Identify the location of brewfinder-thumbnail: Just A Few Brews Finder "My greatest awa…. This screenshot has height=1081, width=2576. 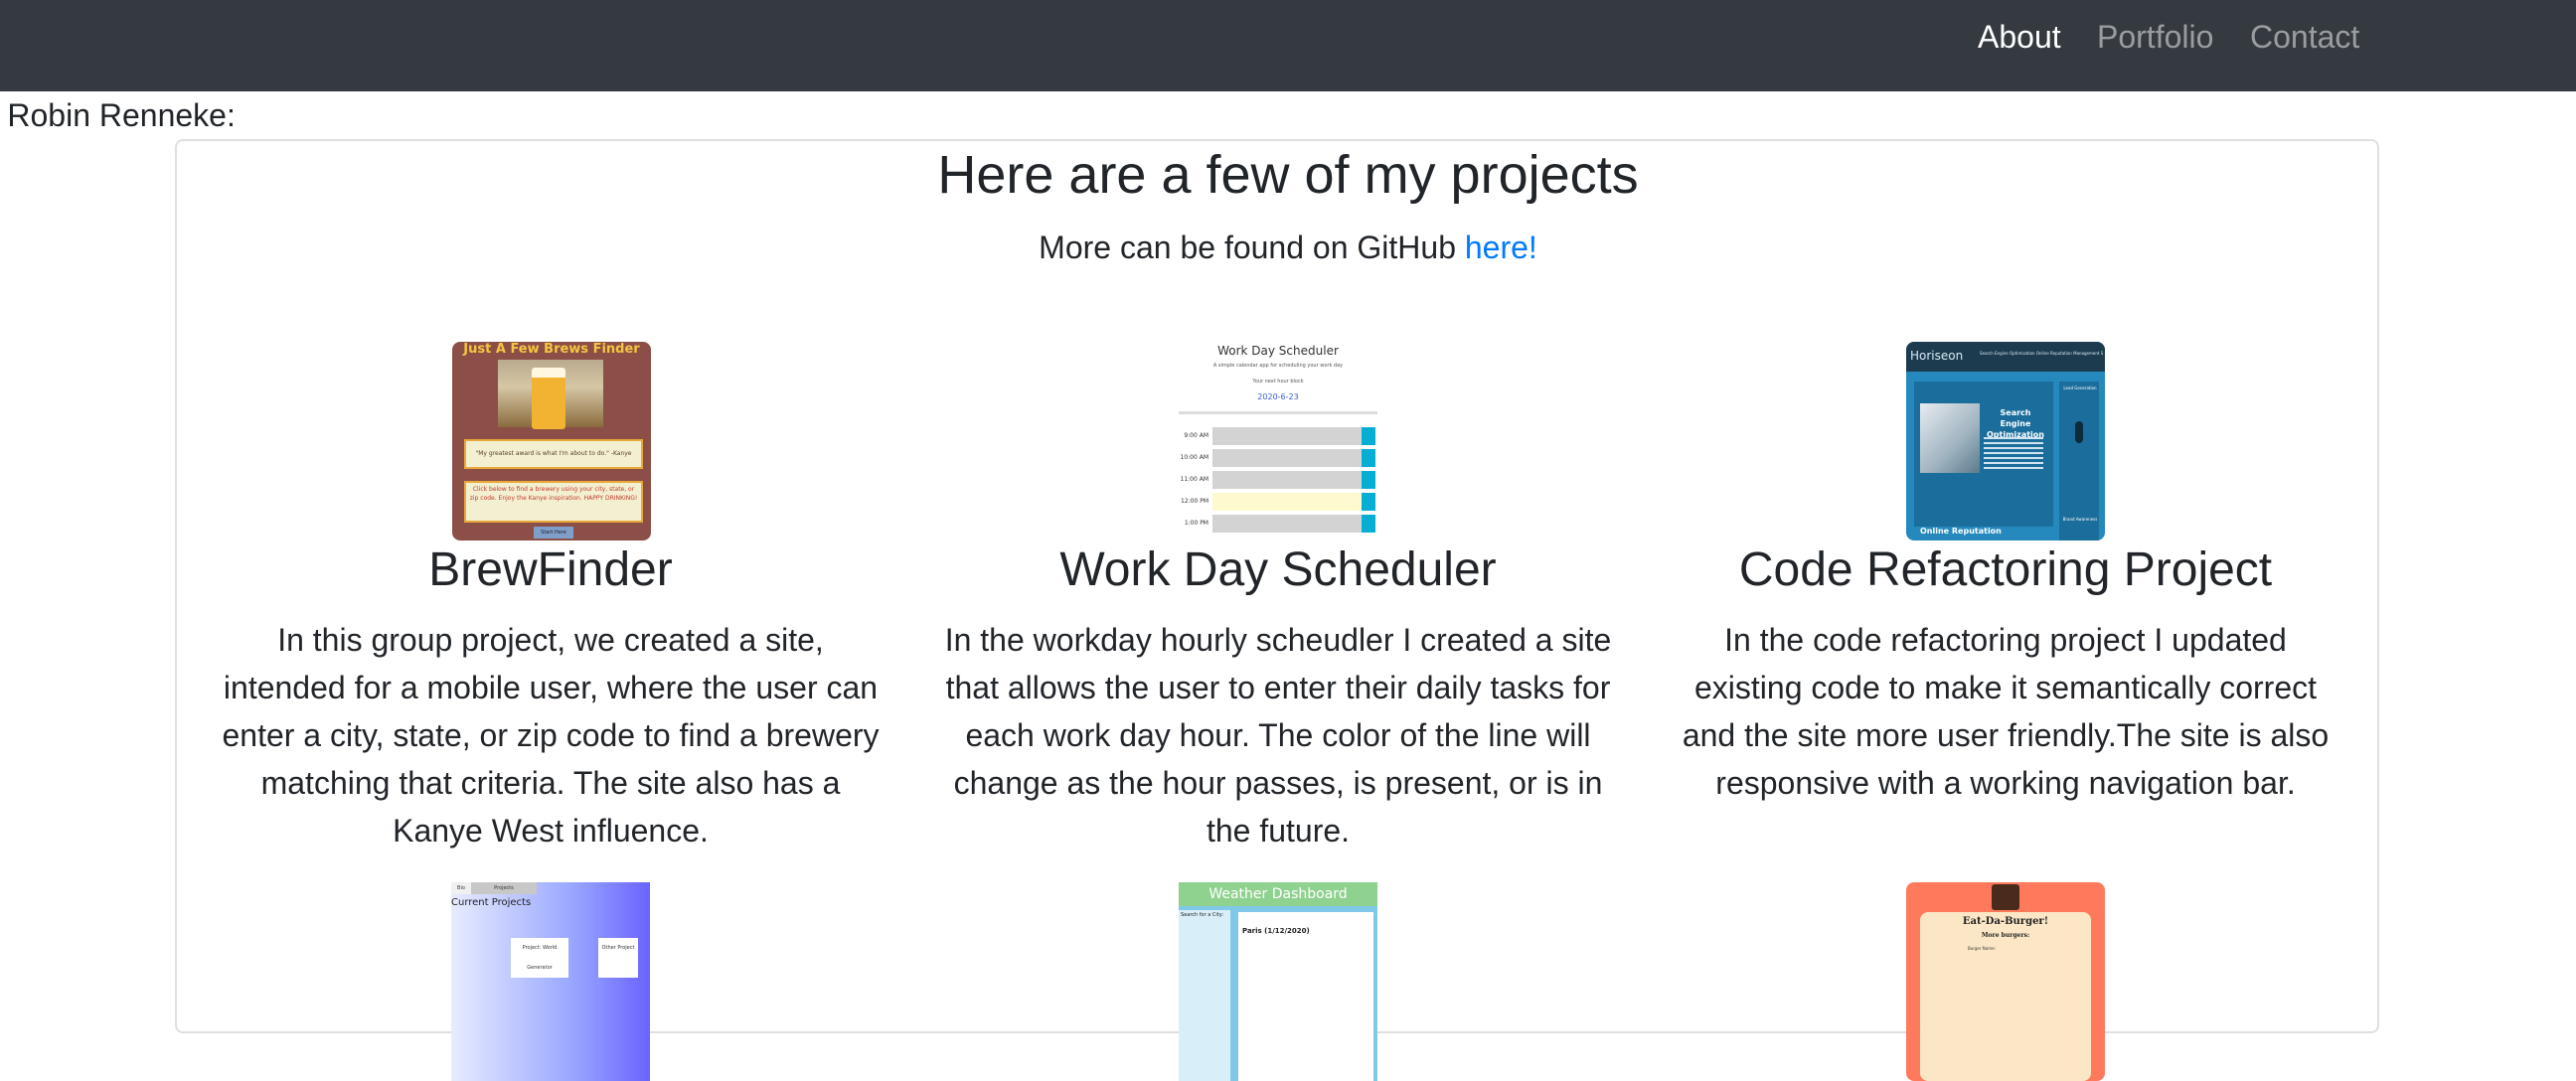
(551, 441).